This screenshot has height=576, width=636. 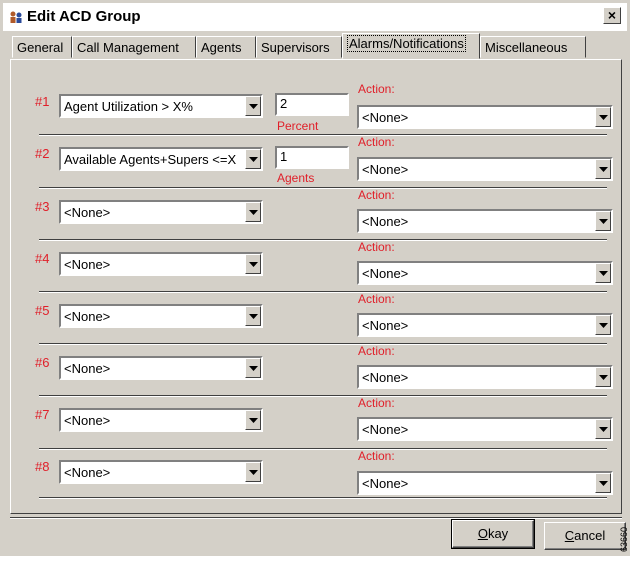 I want to click on alarm-number: #5, so click(x=42, y=310).